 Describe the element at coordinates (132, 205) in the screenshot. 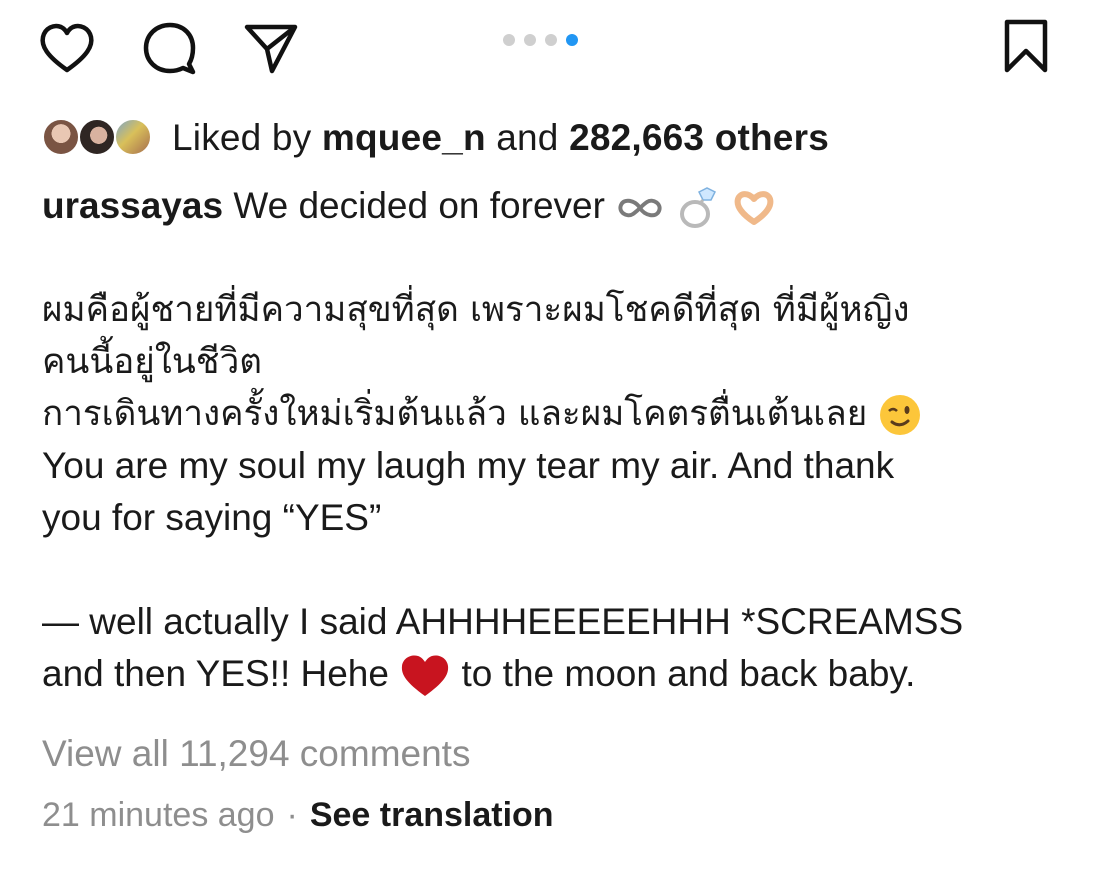

I see `caption-username-link: urassayas` at that location.